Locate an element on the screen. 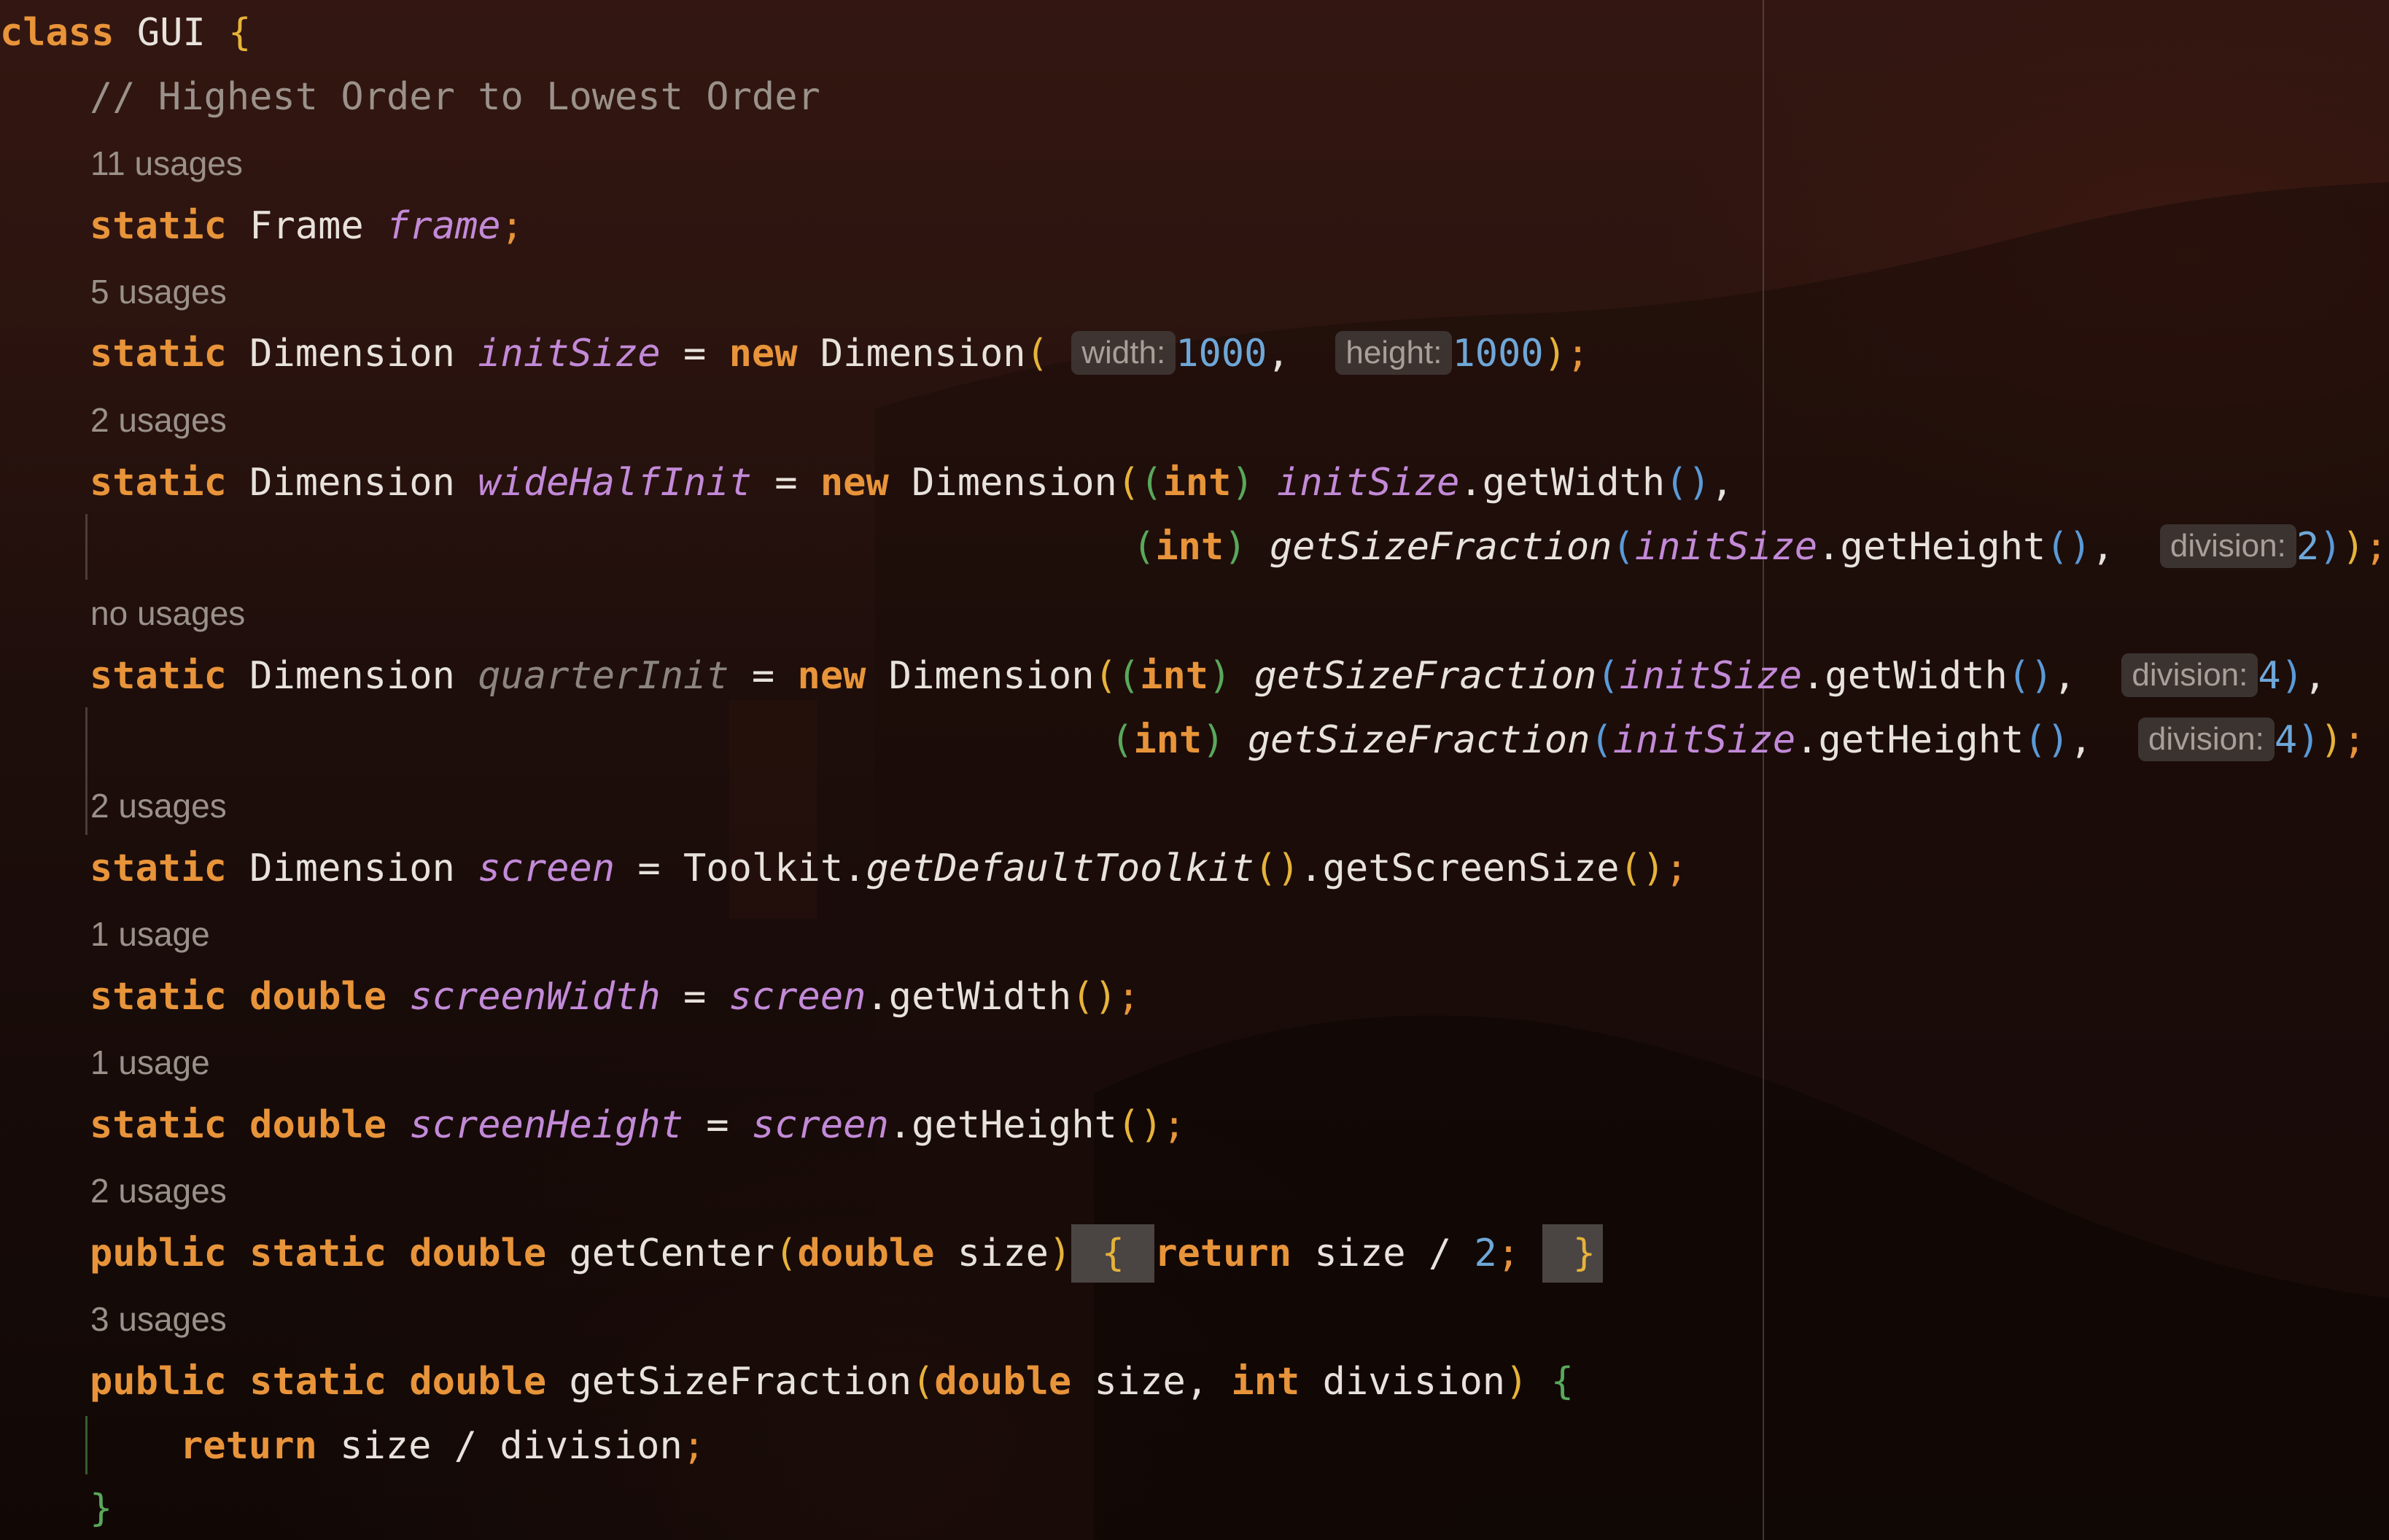  usages-hint: 5 usages is located at coordinates (158, 291).